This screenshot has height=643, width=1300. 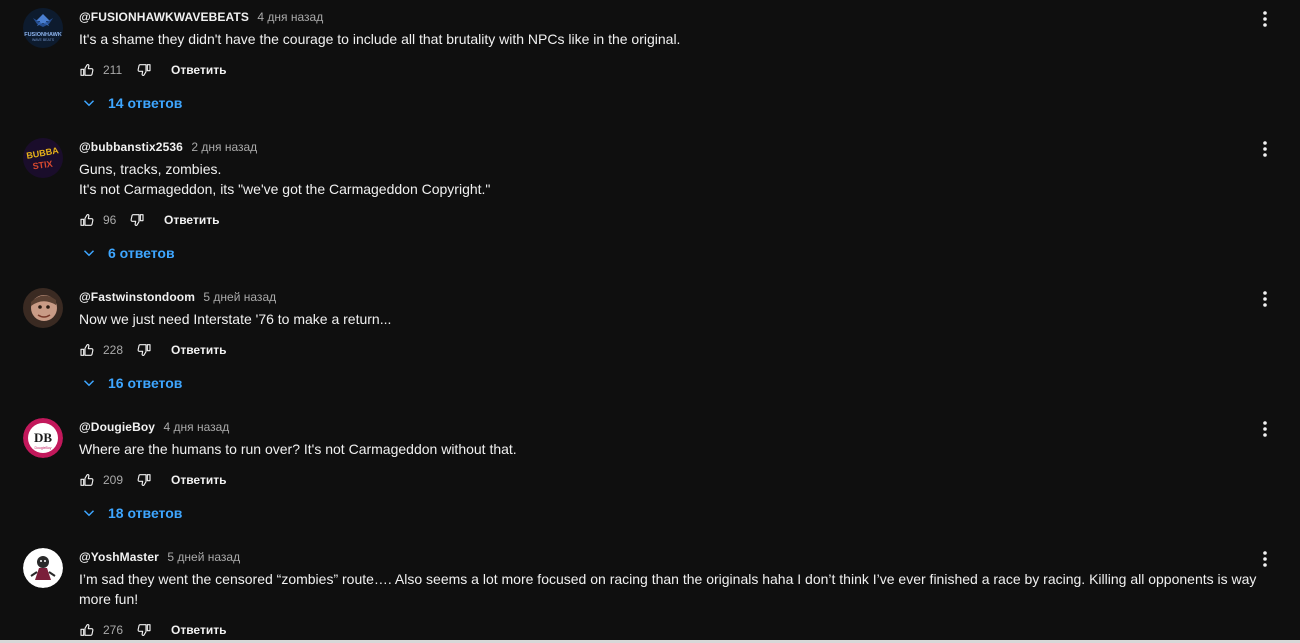 What do you see at coordinates (117, 427) in the screenshot?
I see `comment-author: @DougieBoy` at bounding box center [117, 427].